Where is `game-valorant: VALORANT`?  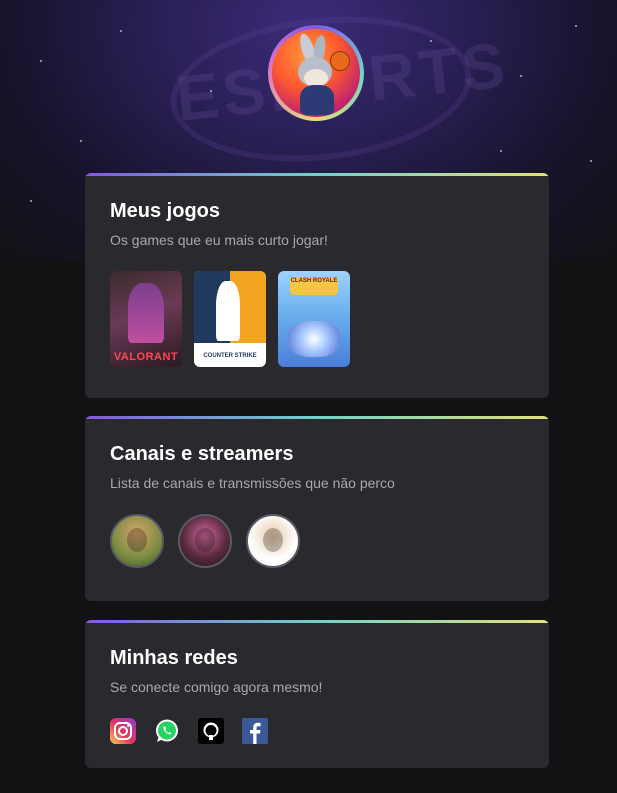 game-valorant: VALORANT is located at coordinates (146, 319).